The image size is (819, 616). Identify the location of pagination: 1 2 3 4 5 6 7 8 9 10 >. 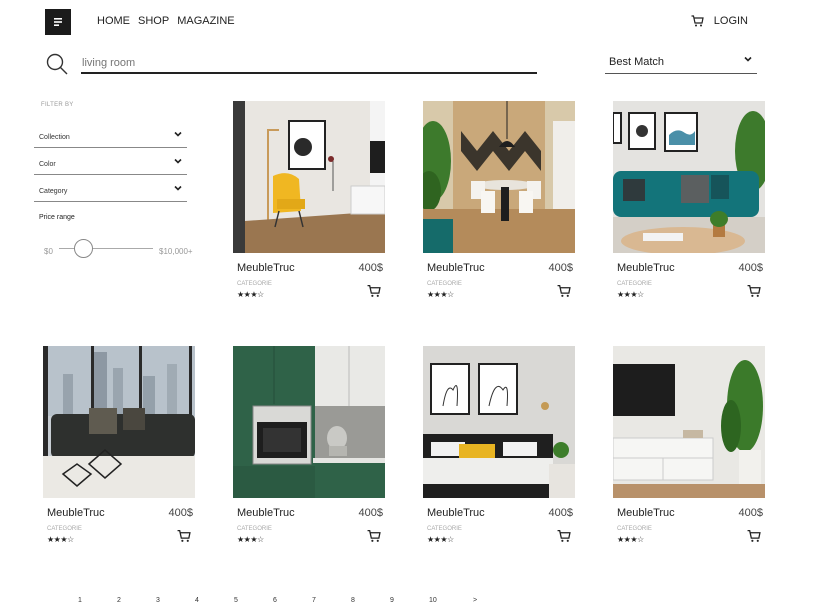
(409, 603).